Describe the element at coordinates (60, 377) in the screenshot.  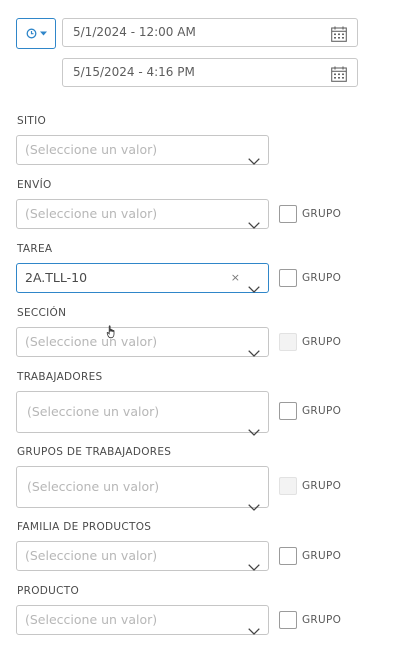
I see `trabajadores-label: TRABAJADORES` at that location.